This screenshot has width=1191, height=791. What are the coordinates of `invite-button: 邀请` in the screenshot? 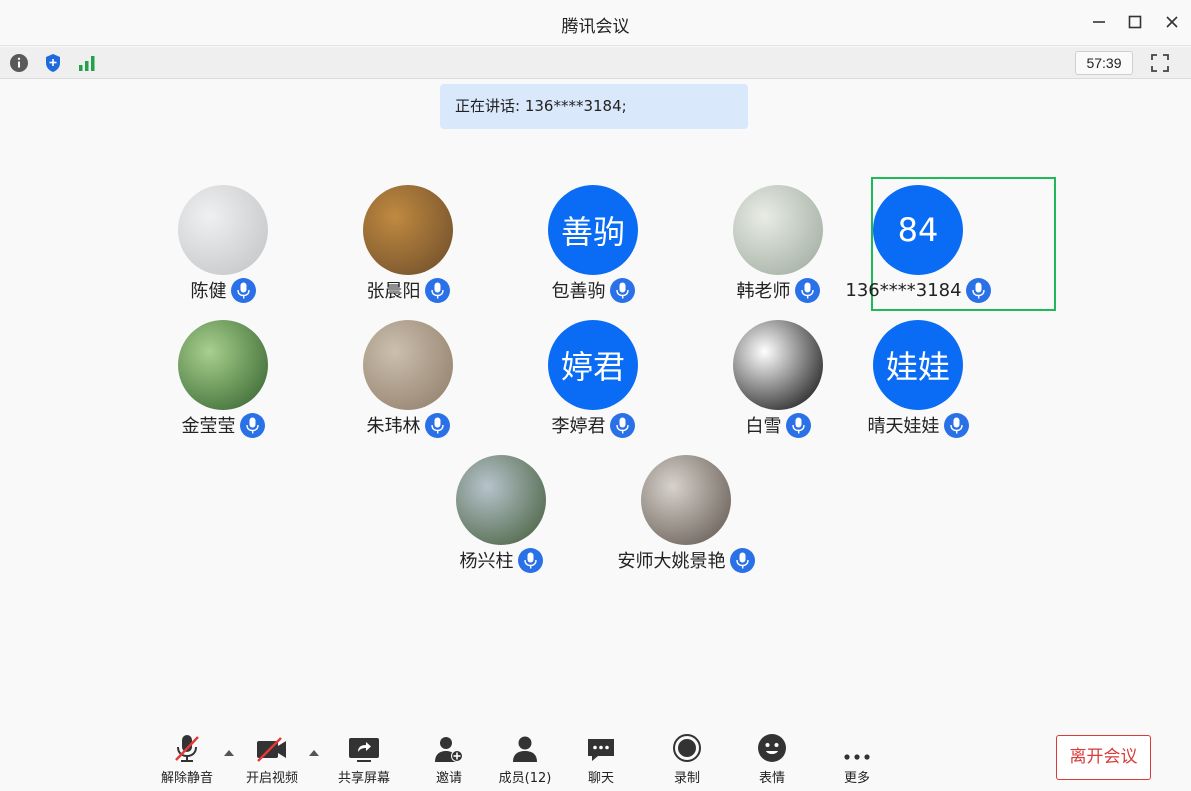 It's located at (449, 759).